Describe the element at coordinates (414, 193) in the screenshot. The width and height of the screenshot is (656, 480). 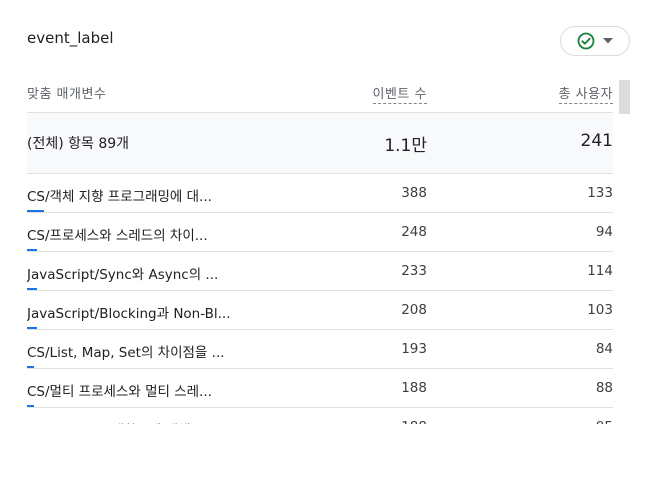
I see `row-event-count: 388` at that location.